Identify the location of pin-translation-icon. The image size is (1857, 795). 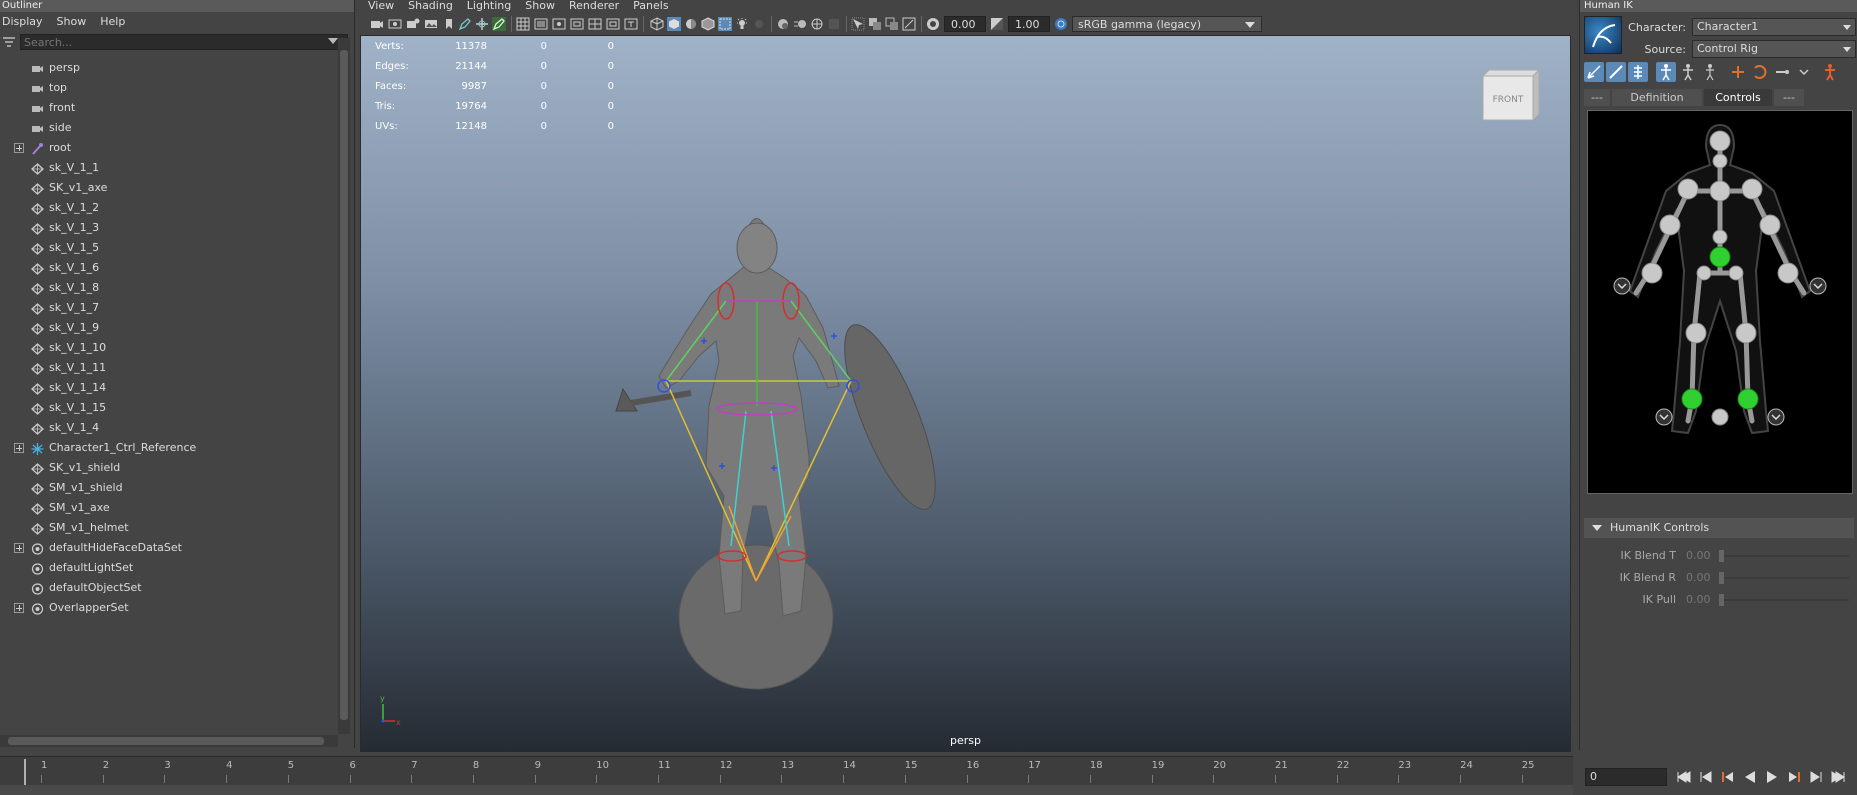
(1616, 72).